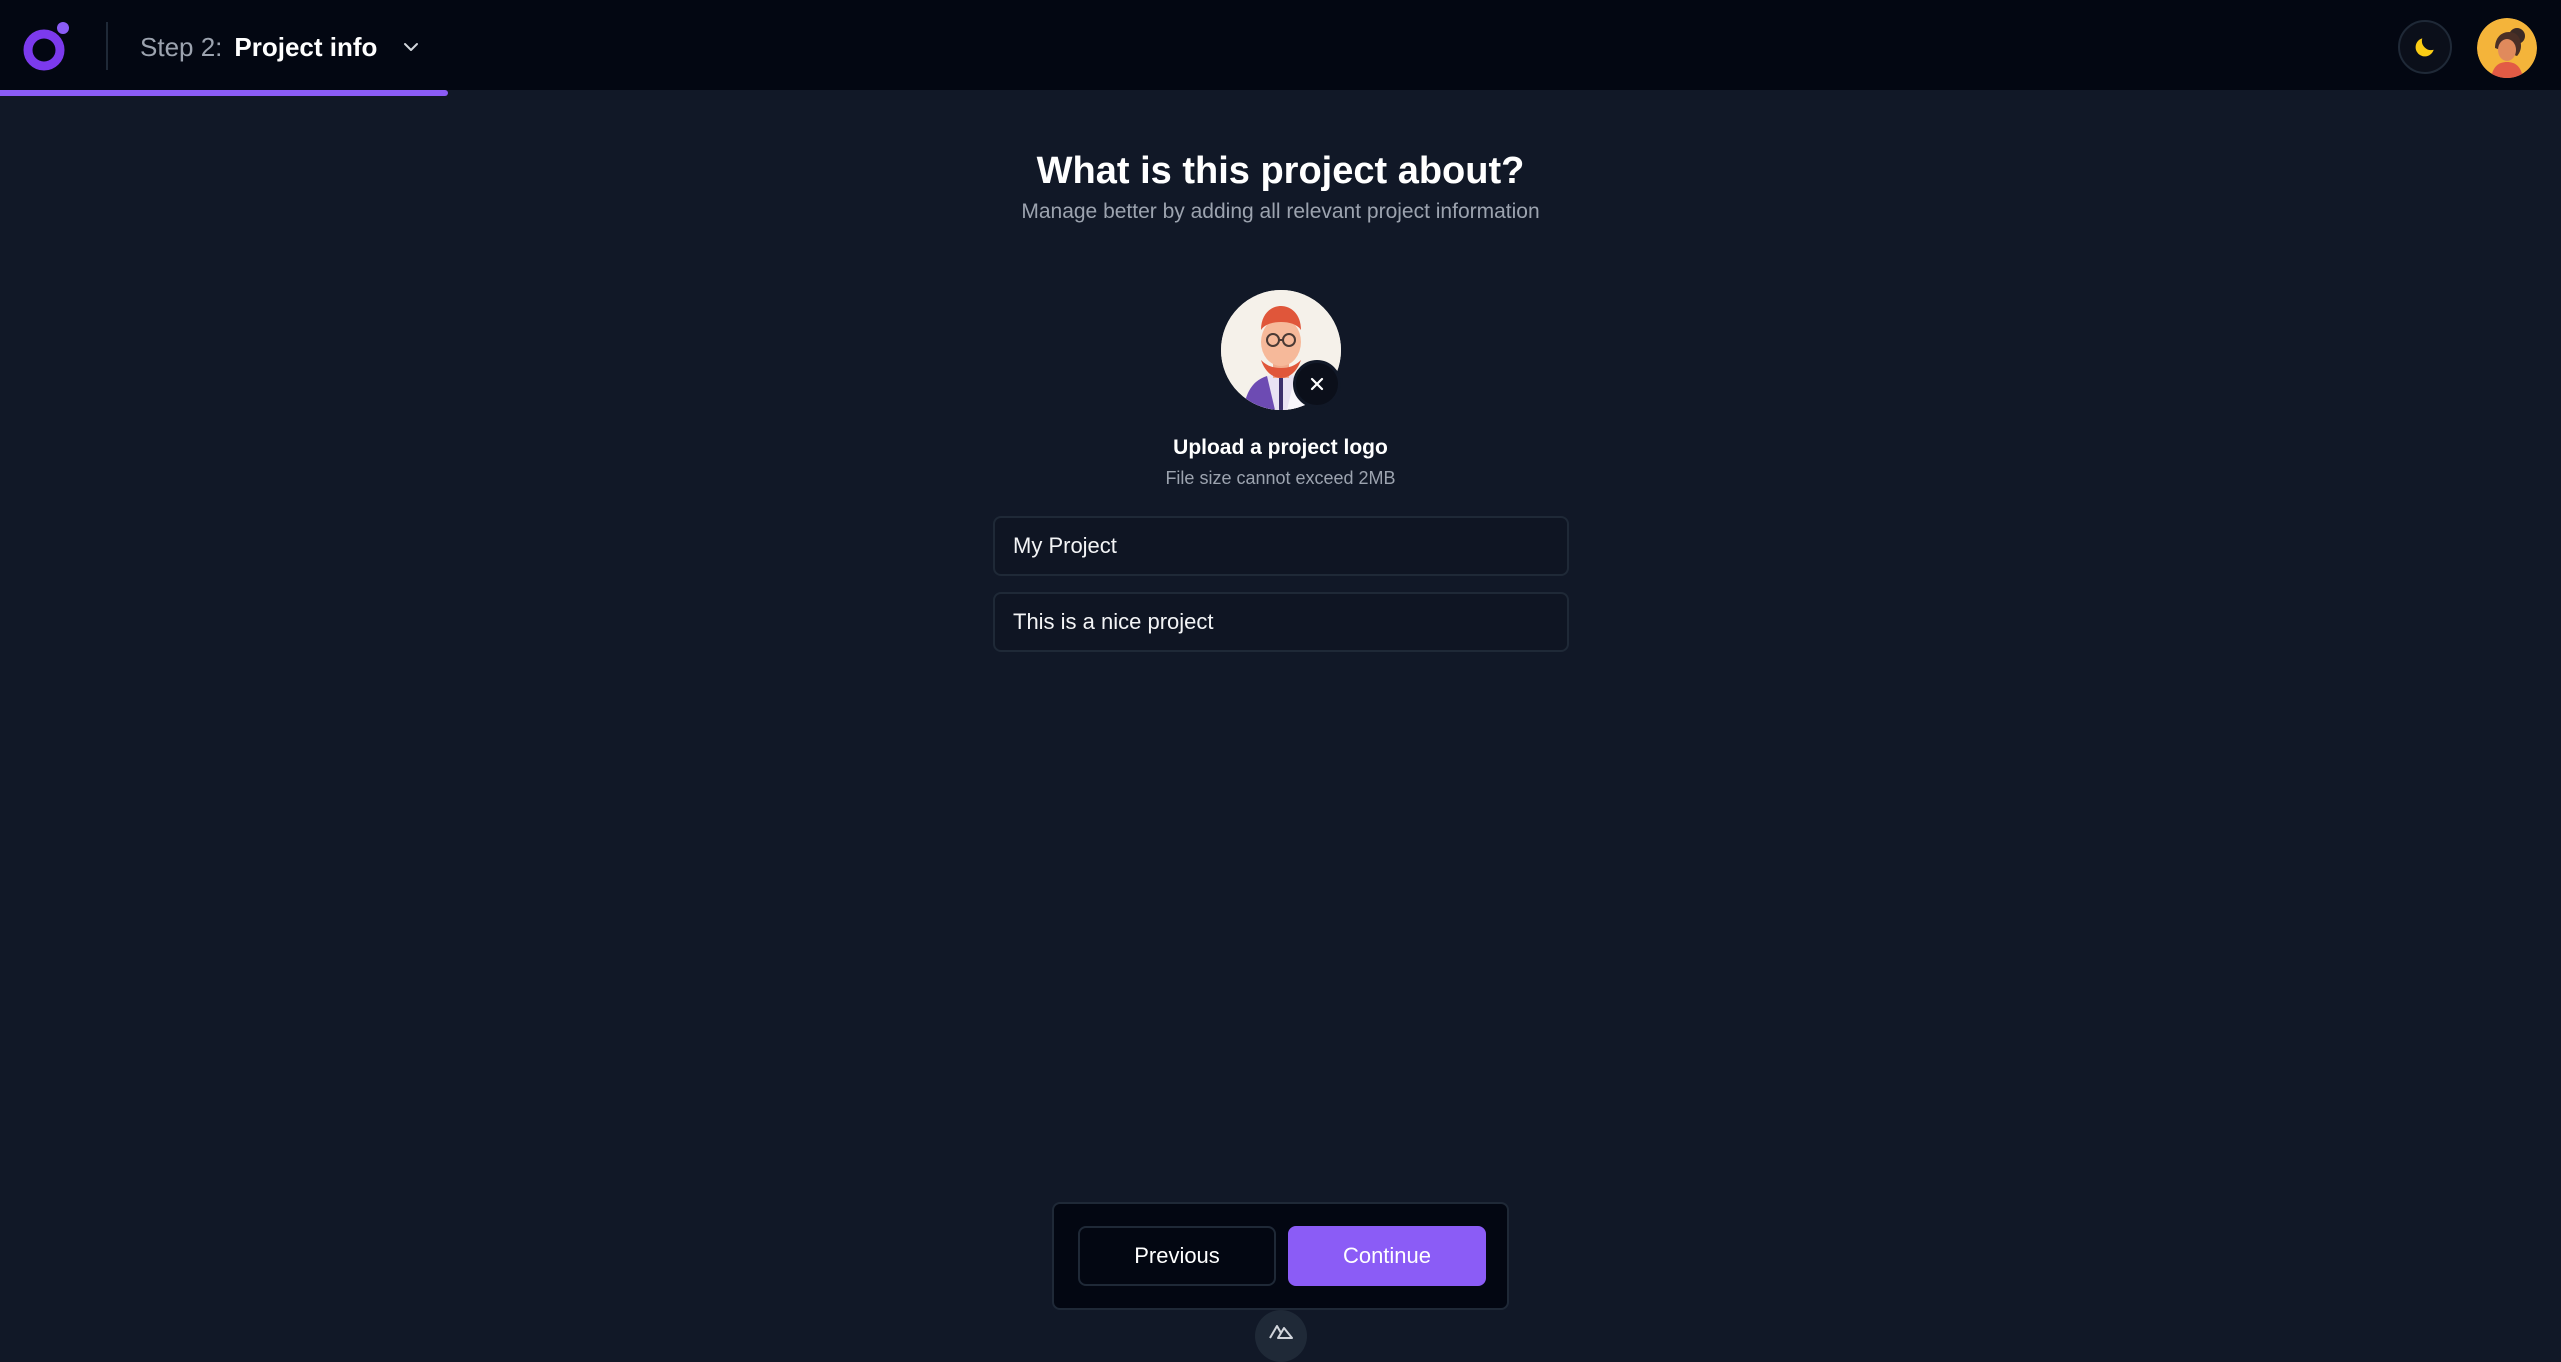 Image resolution: width=2561 pixels, height=1362 pixels. Describe the element at coordinates (1280, 1256) in the screenshot. I see `step-actions: Previous Continue` at that location.